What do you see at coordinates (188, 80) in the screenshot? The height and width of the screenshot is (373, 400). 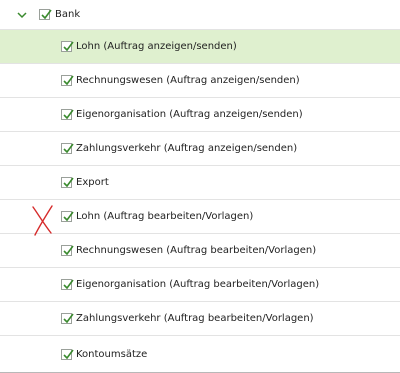 I see `tree-node-label: Rechnungswesen (Auftrag anzeigen/senden)` at bounding box center [188, 80].